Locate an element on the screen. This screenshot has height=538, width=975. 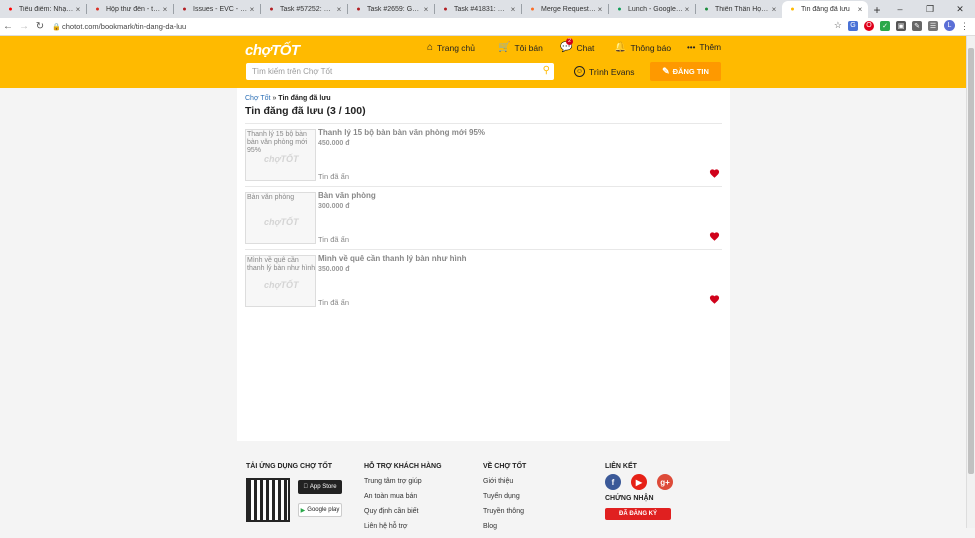
browser-tab: ● Issues - EVC - LIFET× is located at coordinates (217, 9).